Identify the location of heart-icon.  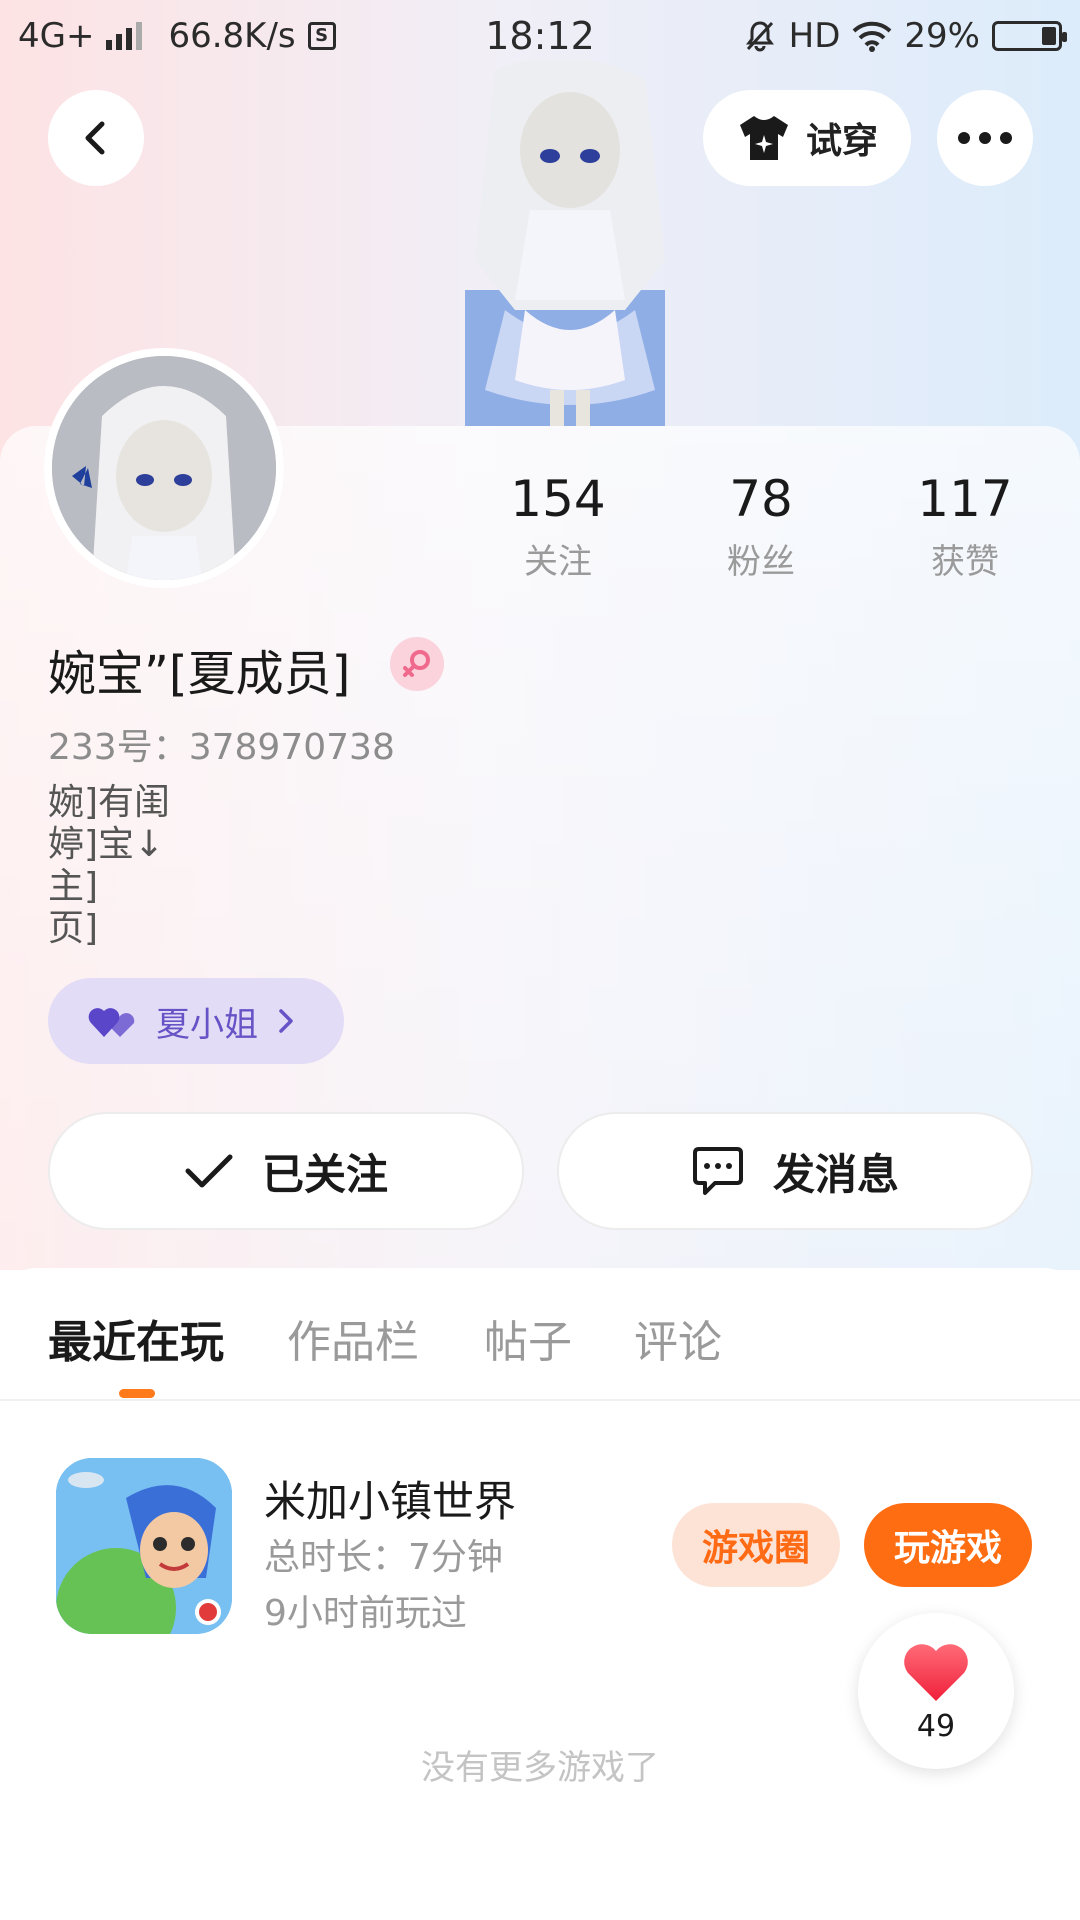
(936, 1672).